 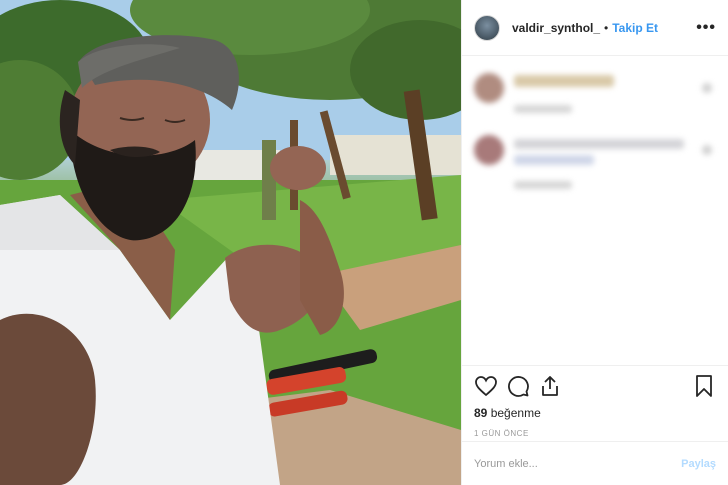 What do you see at coordinates (595, 413) in the screenshot?
I see `likes-count: 89 beğenme` at bounding box center [595, 413].